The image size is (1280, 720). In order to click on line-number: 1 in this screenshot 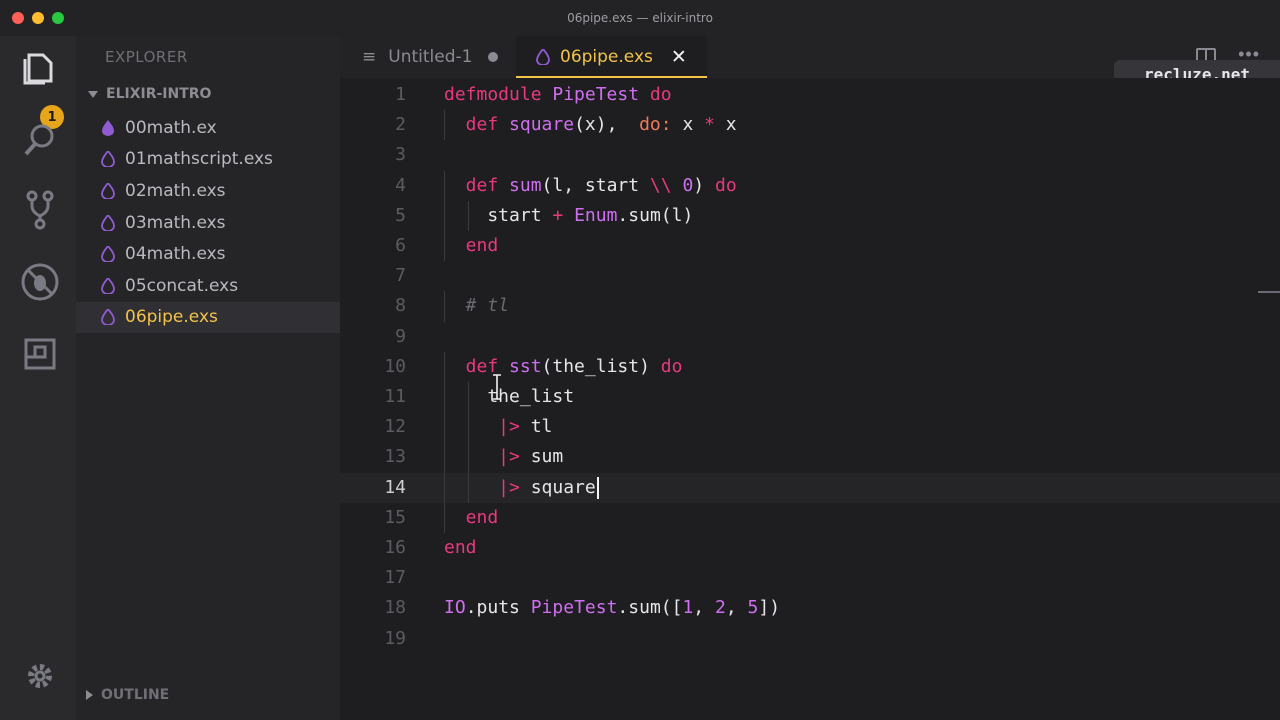, I will do `click(400, 94)`.